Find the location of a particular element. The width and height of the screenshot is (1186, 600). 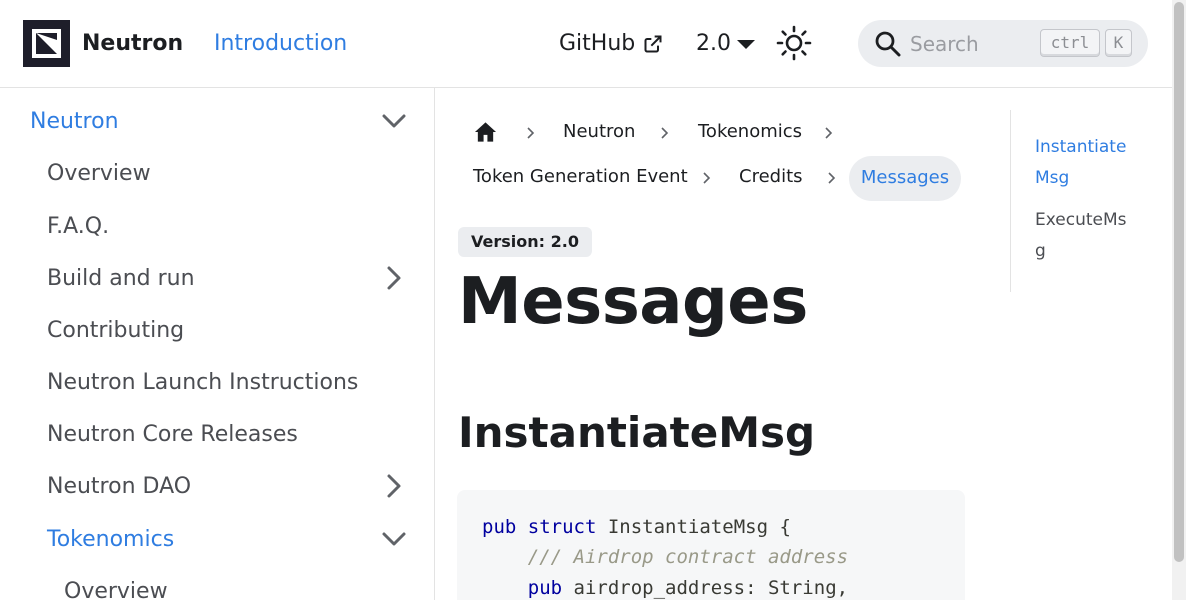

search-bar: Search ctrl K is located at coordinates (1003, 43).